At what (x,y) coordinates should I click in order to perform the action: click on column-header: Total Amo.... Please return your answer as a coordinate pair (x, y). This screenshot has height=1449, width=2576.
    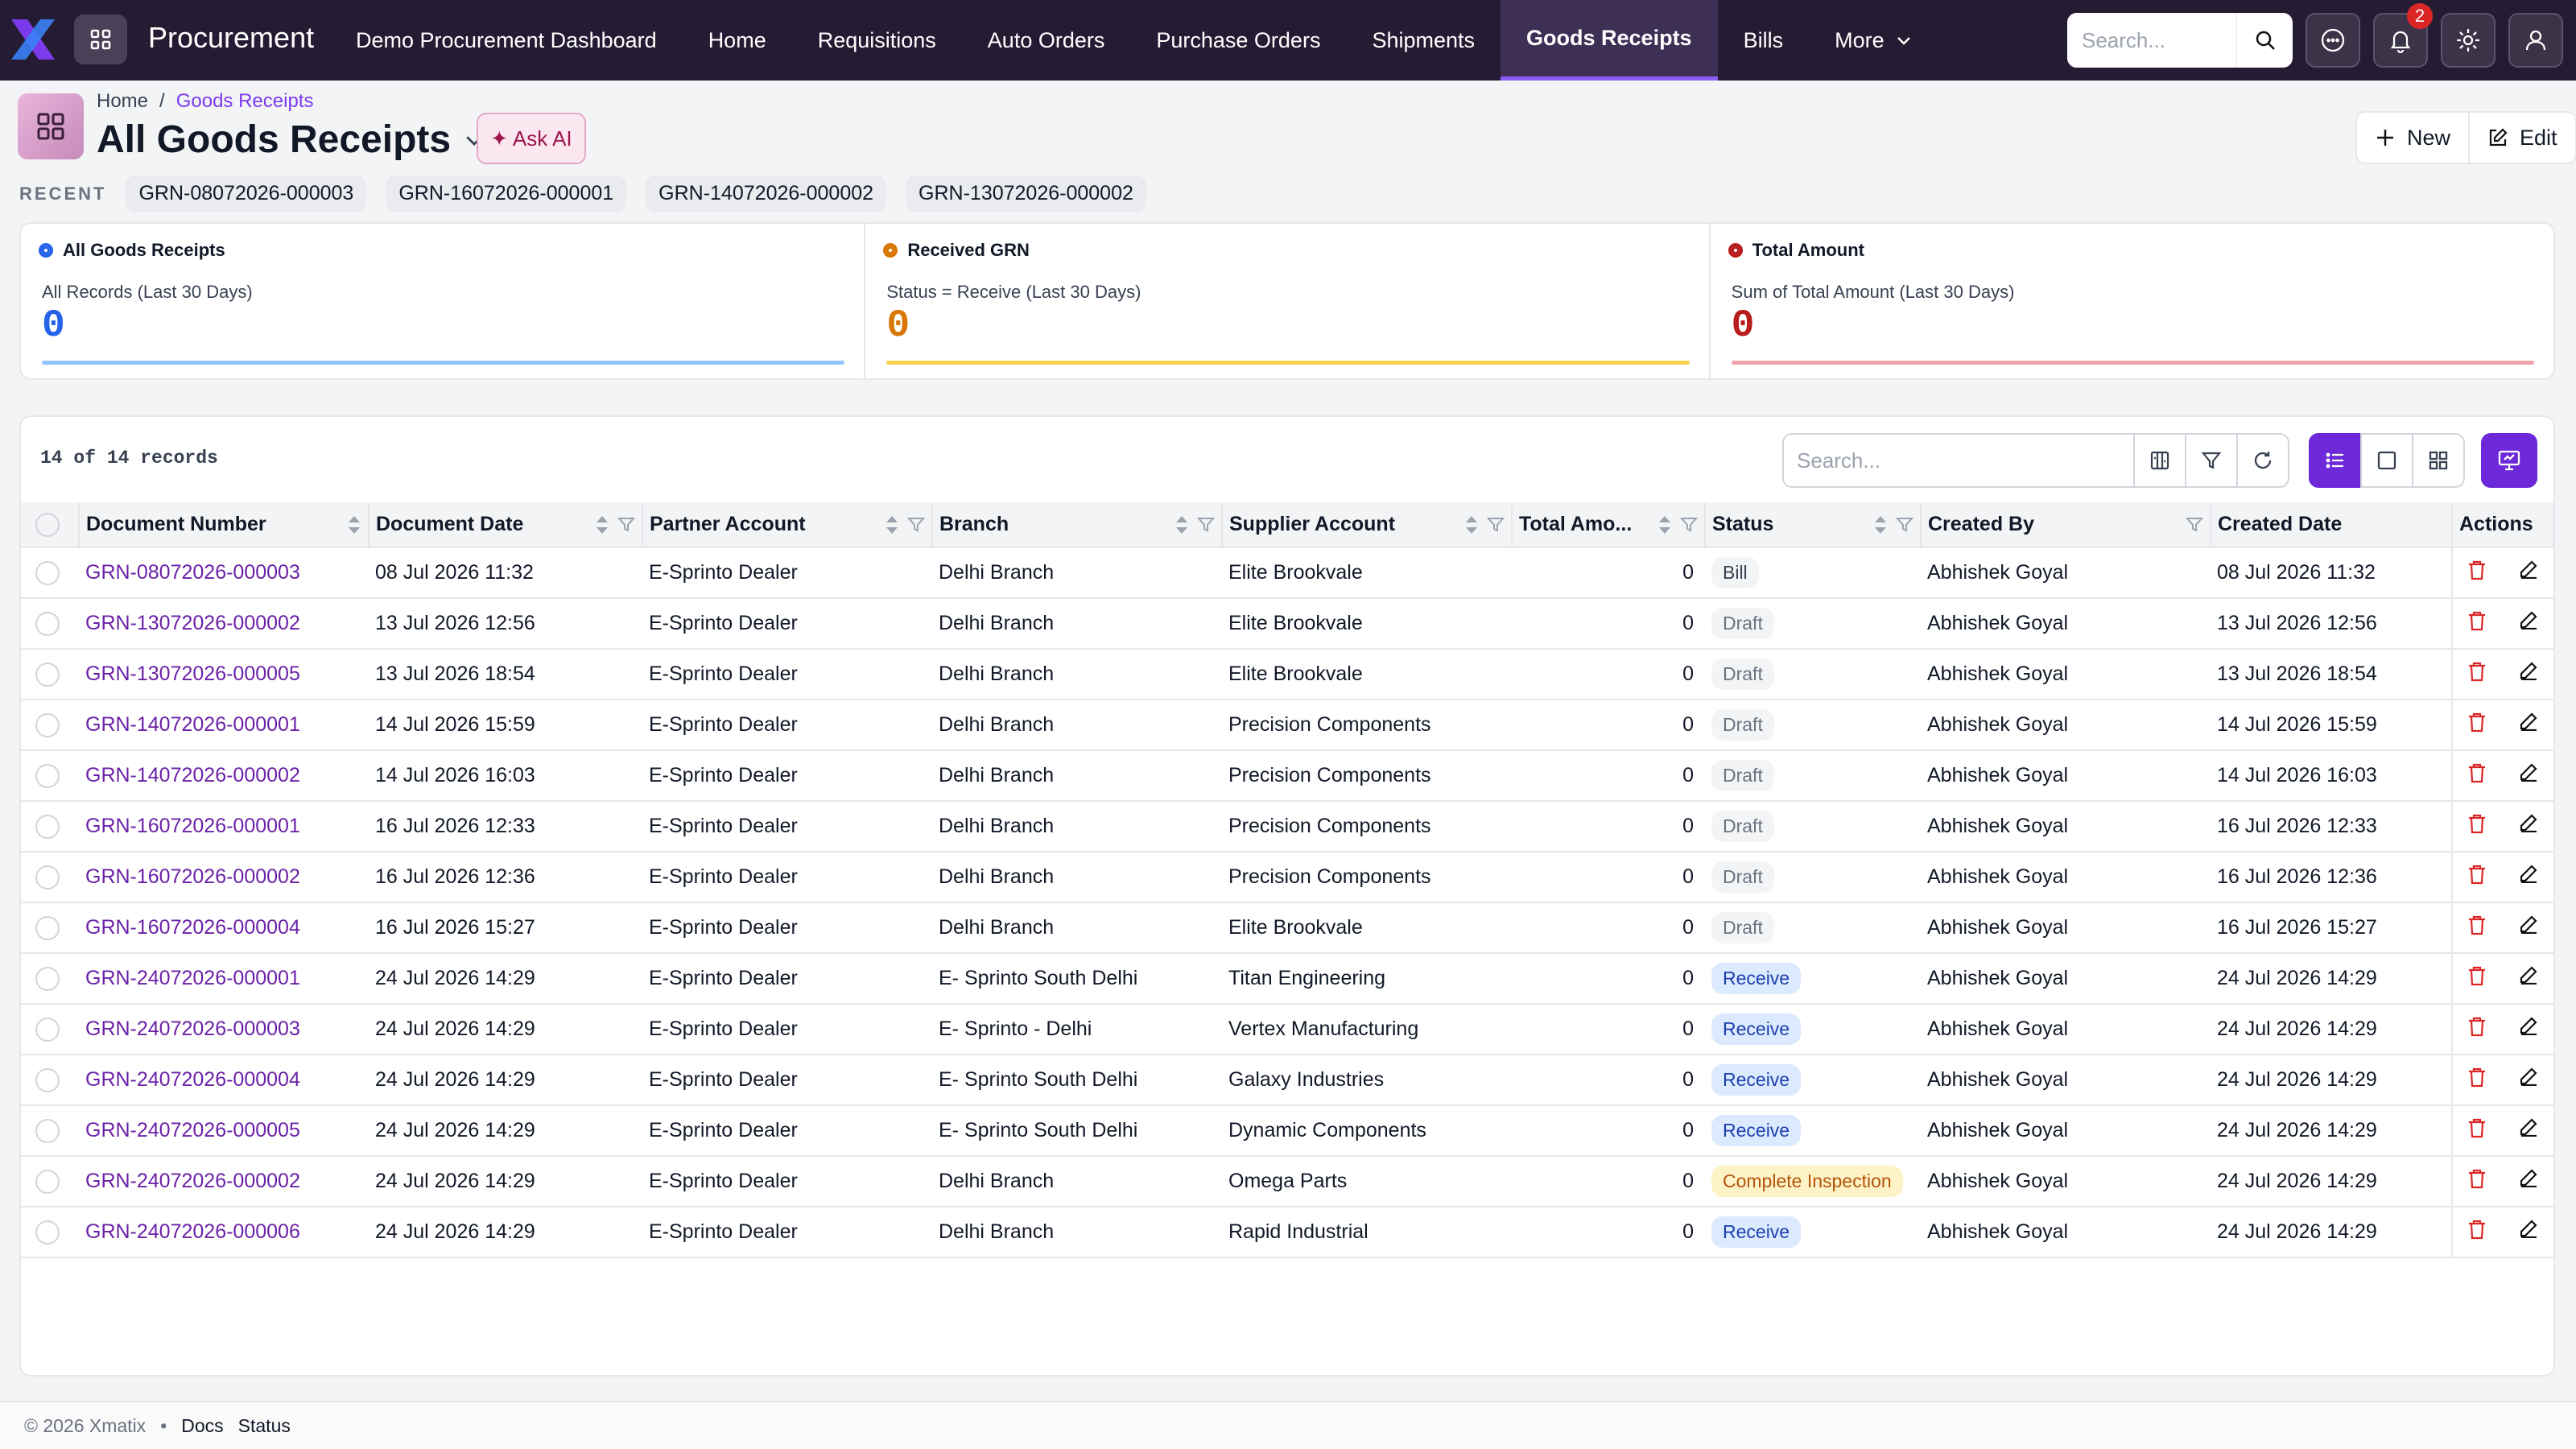
    Looking at the image, I should click on (1609, 525).